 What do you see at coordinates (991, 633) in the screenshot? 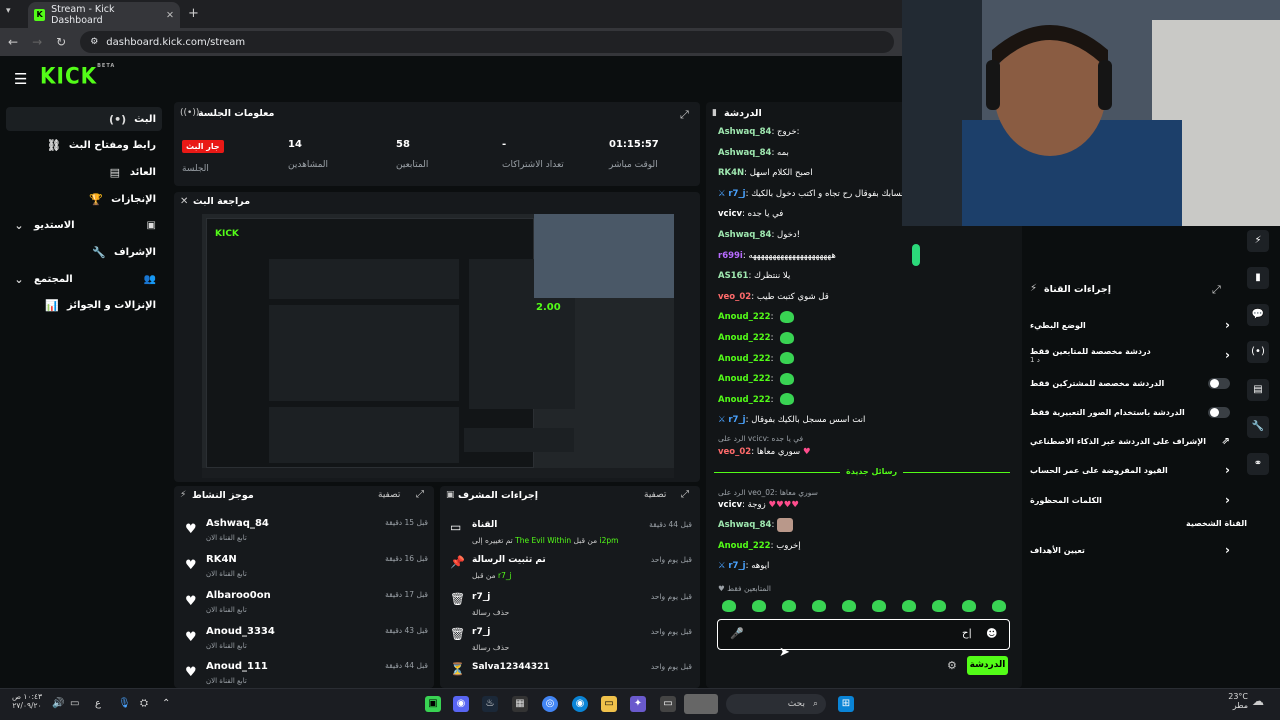
I see `emoji-icon: ☻` at bounding box center [991, 633].